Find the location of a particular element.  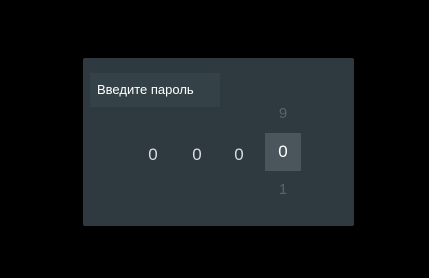

digit-picker-next-value: 1 is located at coordinates (283, 189).